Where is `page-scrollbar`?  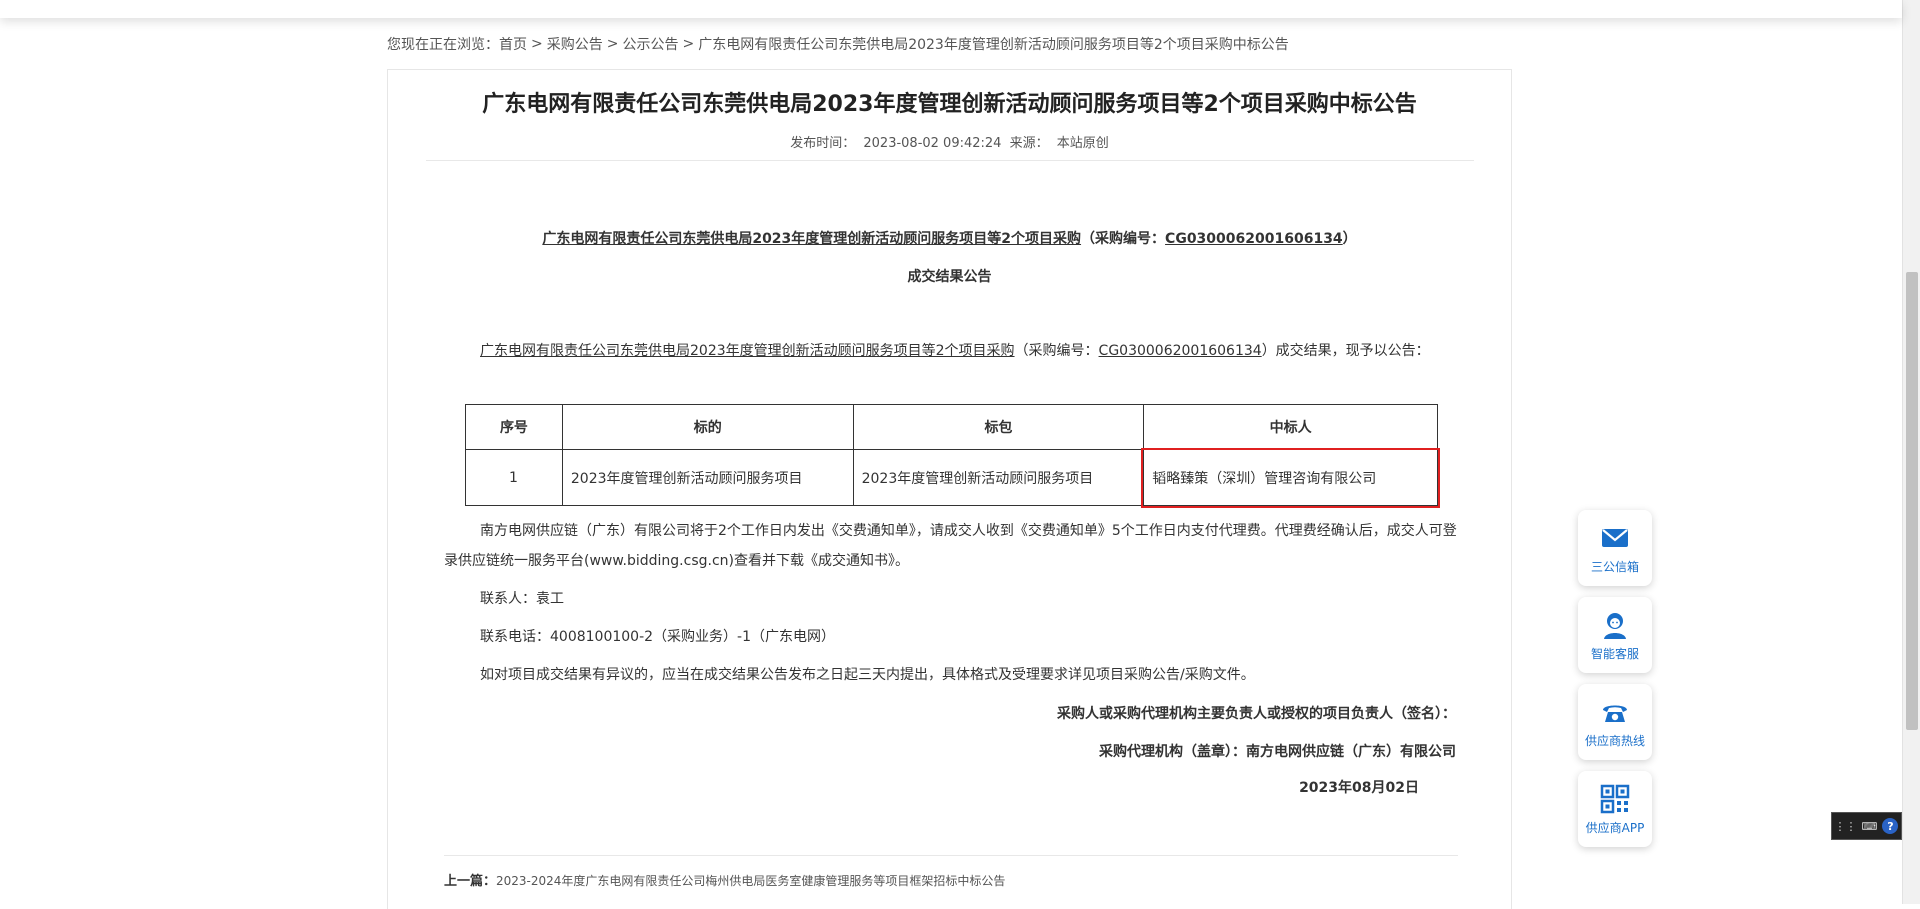
page-scrollbar is located at coordinates (1911, 452).